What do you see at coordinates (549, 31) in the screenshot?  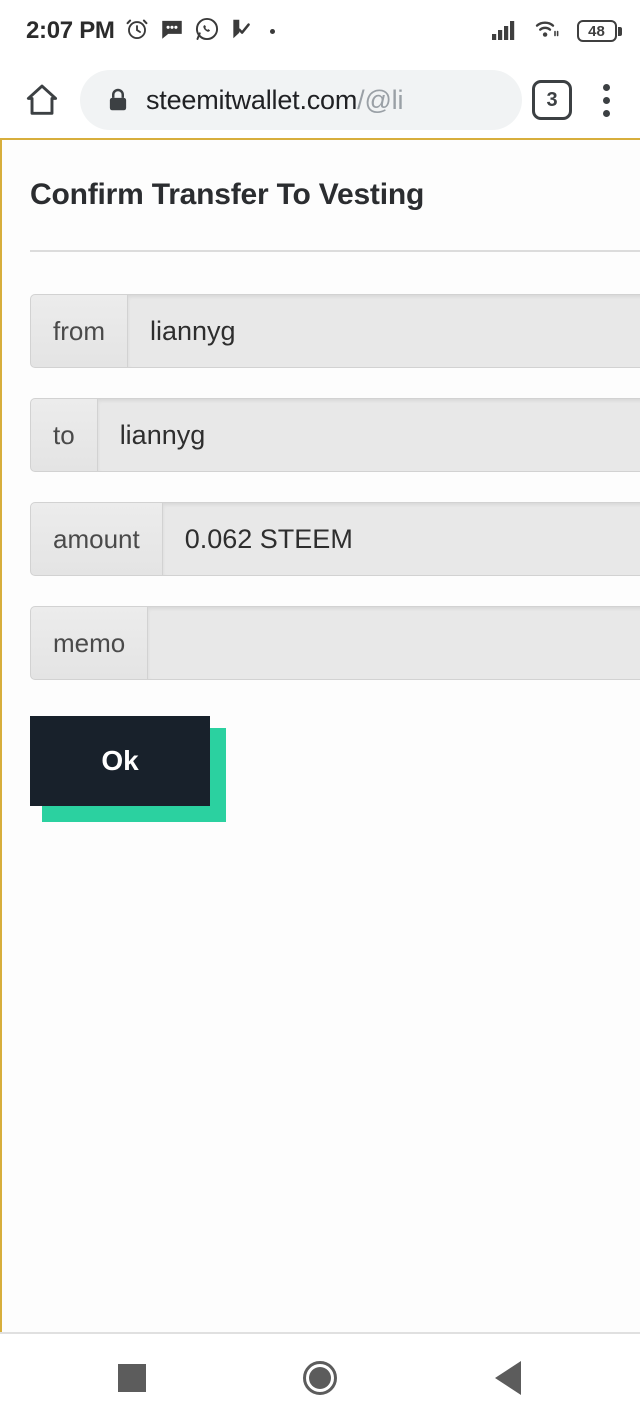 I see `wifi-icon` at bounding box center [549, 31].